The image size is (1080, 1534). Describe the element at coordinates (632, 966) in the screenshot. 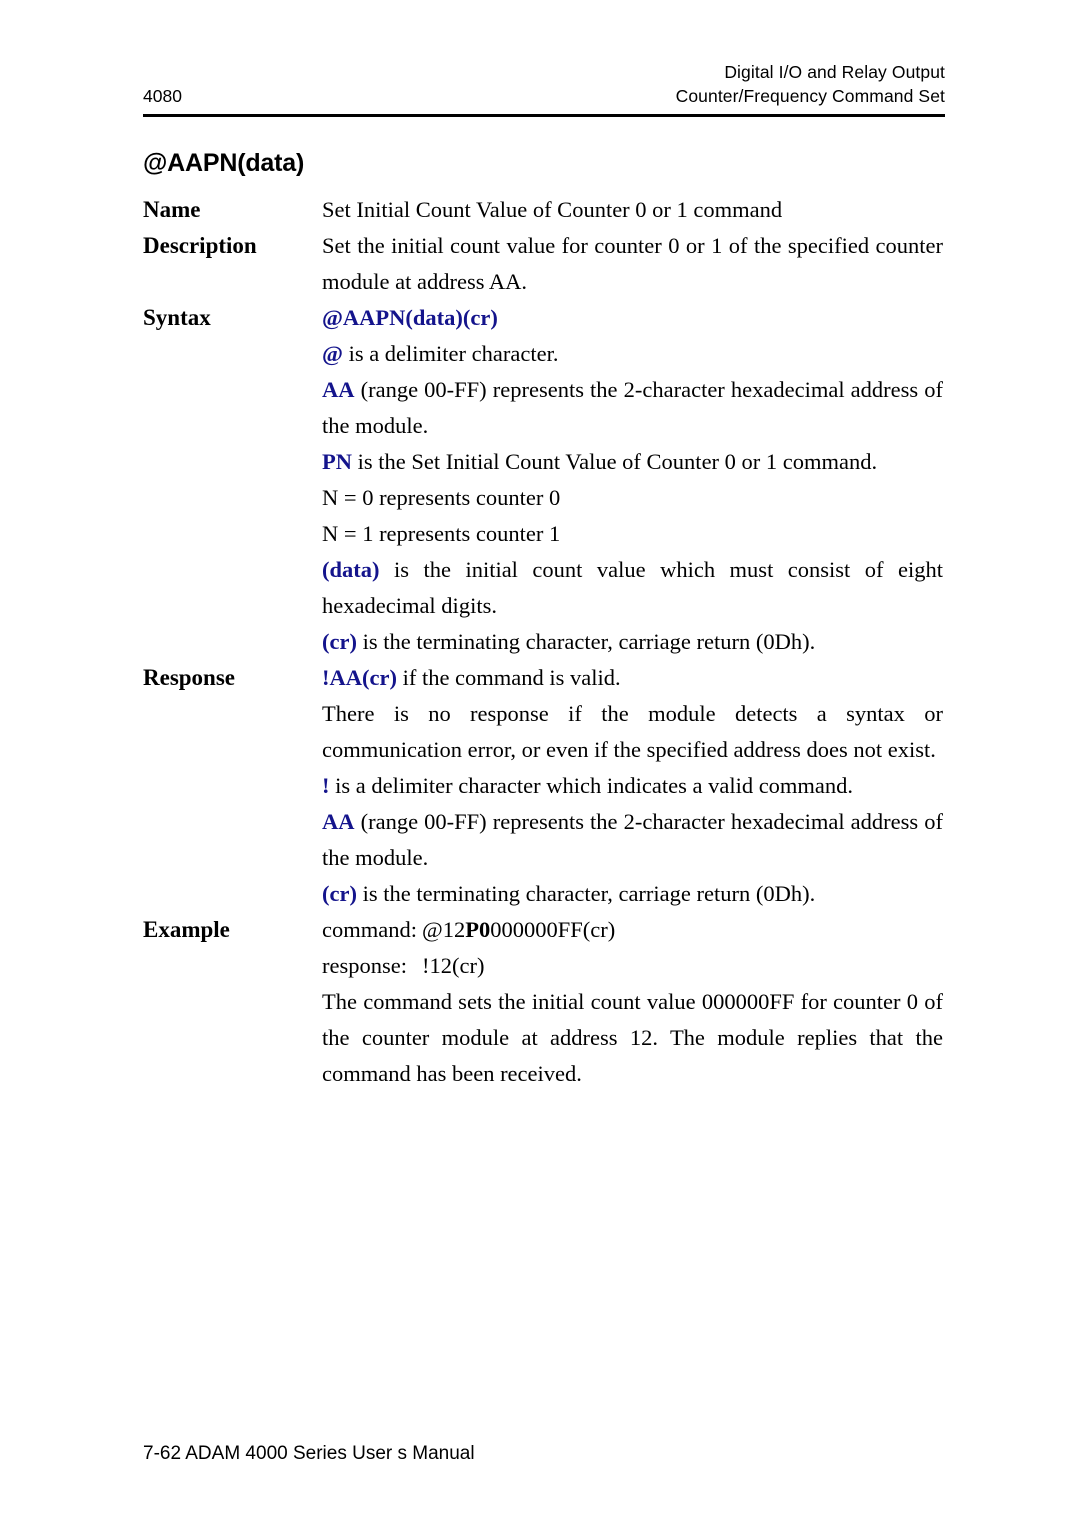

I see `example-response-line: response: !12(cr)` at that location.